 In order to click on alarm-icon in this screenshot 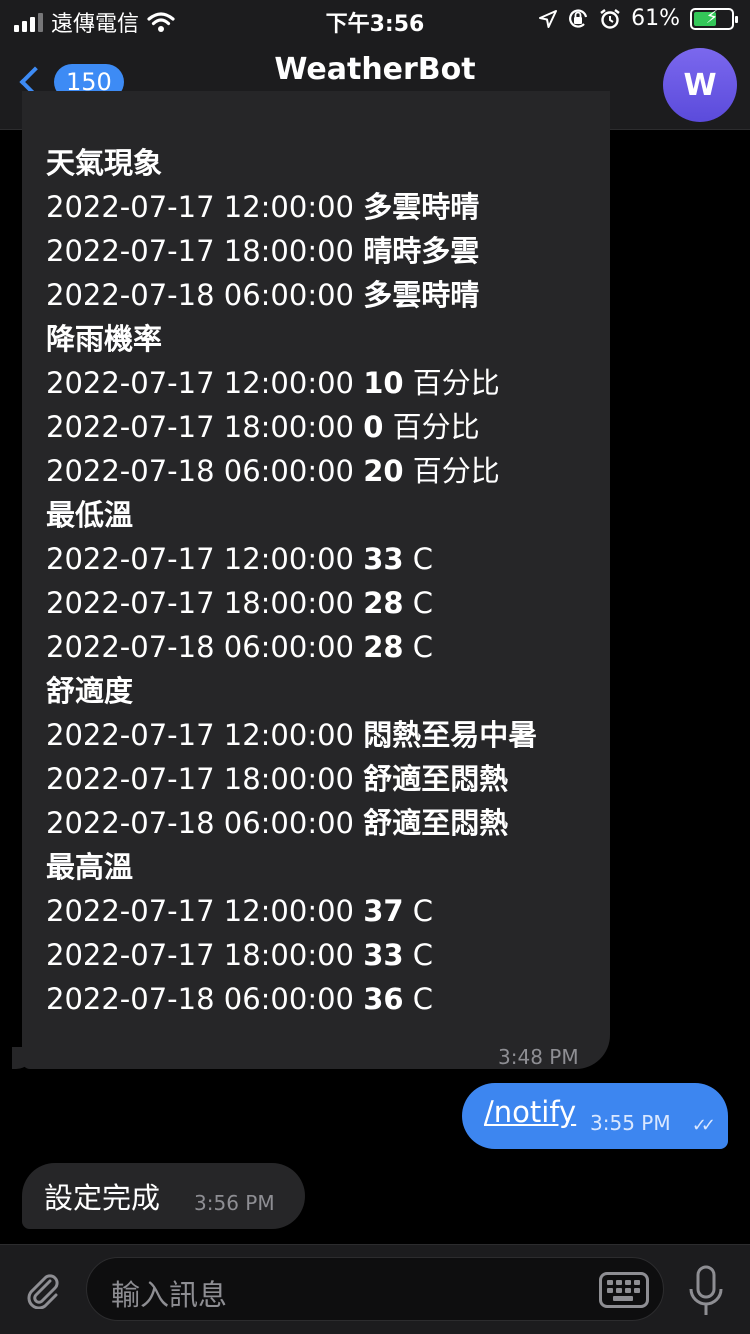, I will do `click(610, 18)`.